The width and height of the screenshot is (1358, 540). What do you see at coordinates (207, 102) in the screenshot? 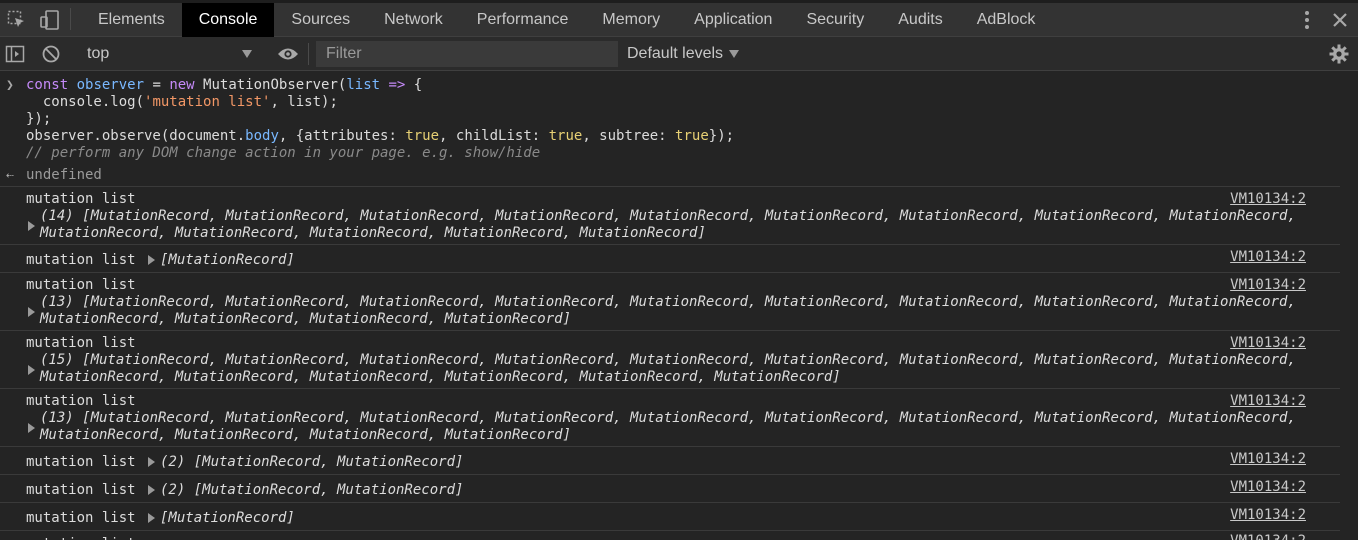
I see `string-literal: 'mutation list'` at bounding box center [207, 102].